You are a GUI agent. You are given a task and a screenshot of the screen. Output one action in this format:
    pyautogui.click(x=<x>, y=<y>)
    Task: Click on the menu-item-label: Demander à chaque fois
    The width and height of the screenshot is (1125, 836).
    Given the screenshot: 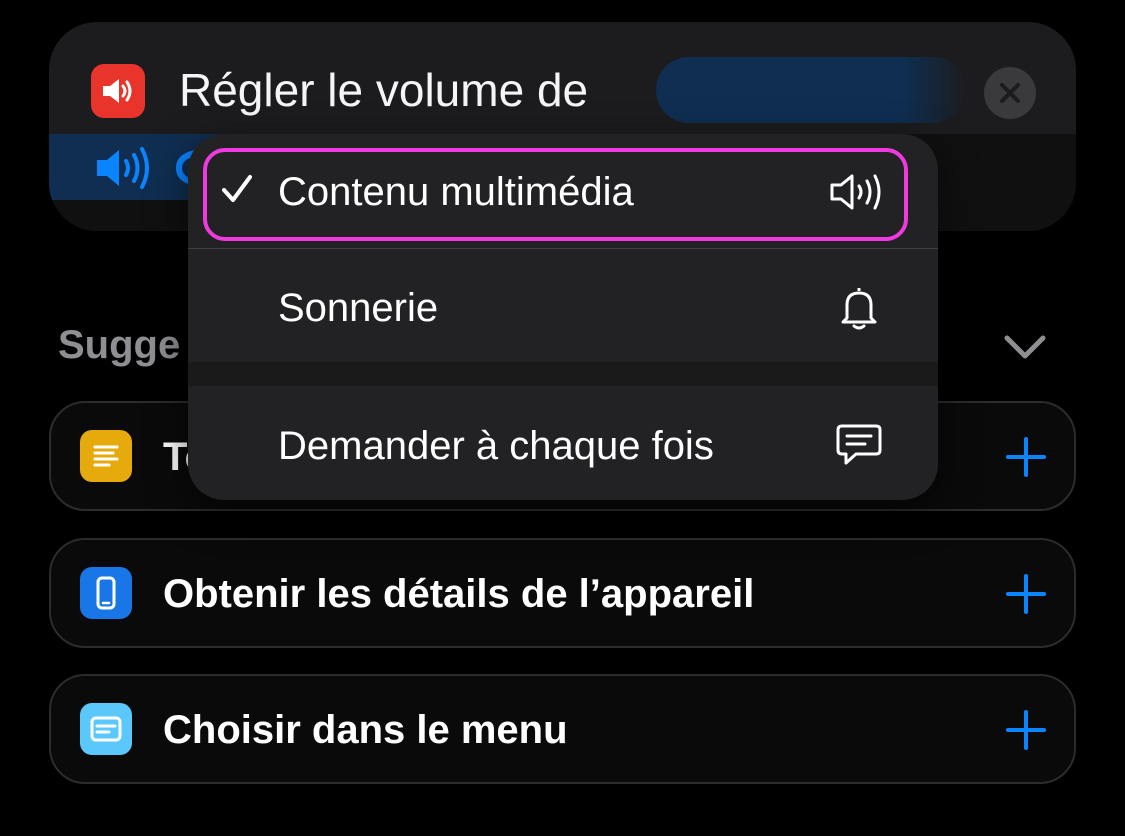 What is the action you would take?
    pyautogui.click(x=496, y=446)
    